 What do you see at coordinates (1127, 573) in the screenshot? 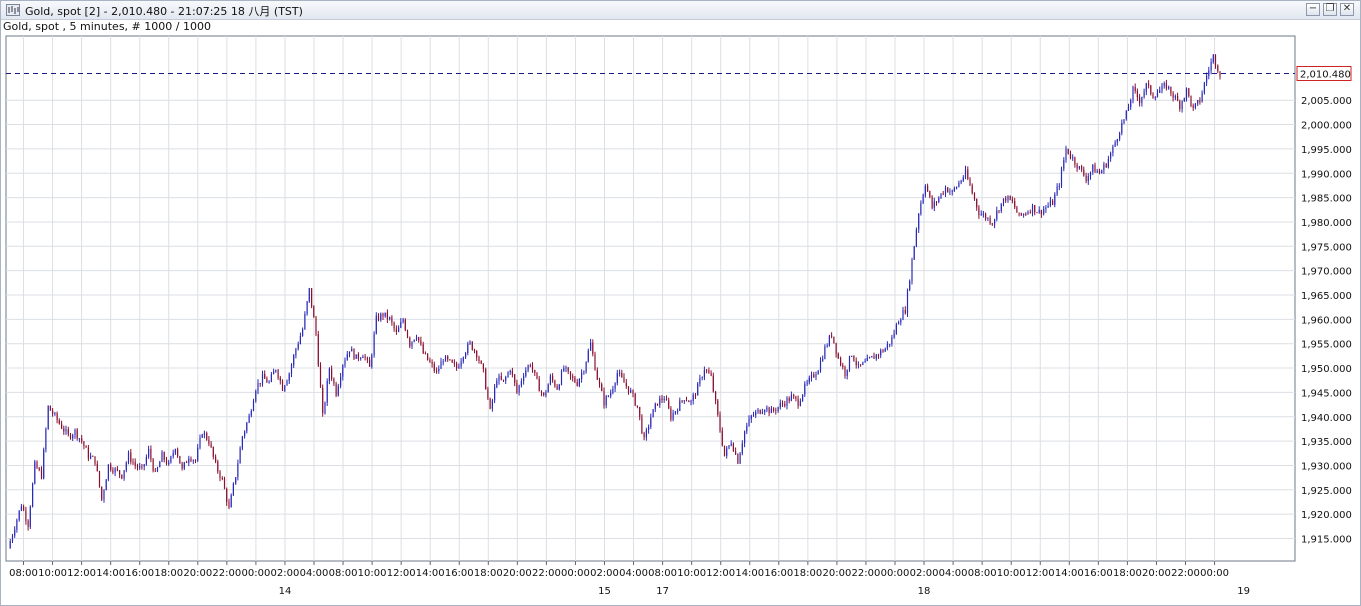
I see `x-tick-label: 18:00` at bounding box center [1127, 573].